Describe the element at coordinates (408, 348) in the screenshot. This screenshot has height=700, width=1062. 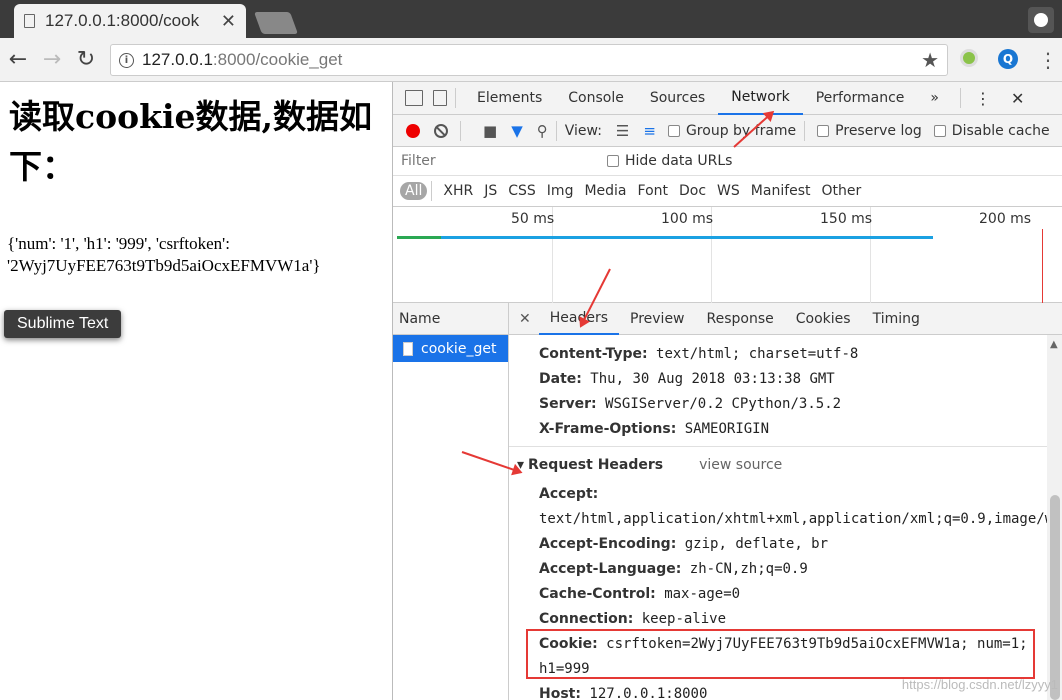
I see `document-icon` at that location.